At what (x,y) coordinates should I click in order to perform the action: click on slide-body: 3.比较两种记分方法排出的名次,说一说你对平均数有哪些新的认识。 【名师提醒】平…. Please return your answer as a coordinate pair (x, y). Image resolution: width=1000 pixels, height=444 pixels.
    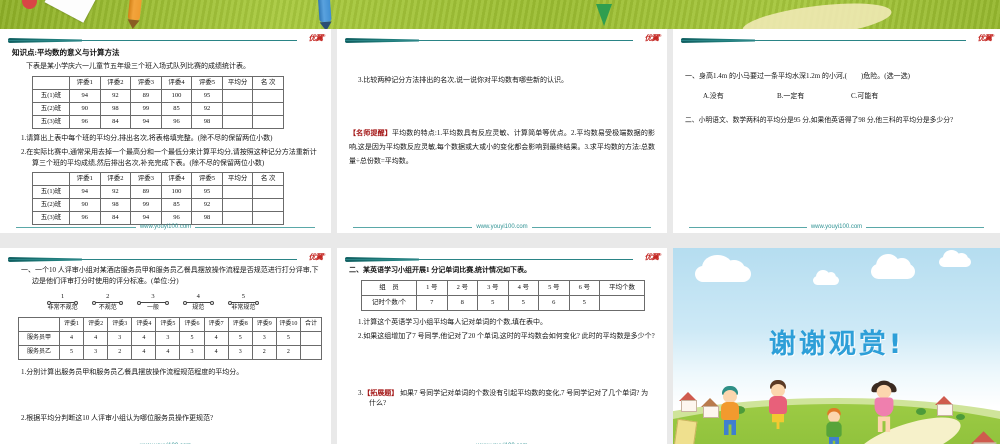
    Looking at the image, I should click on (502, 133).